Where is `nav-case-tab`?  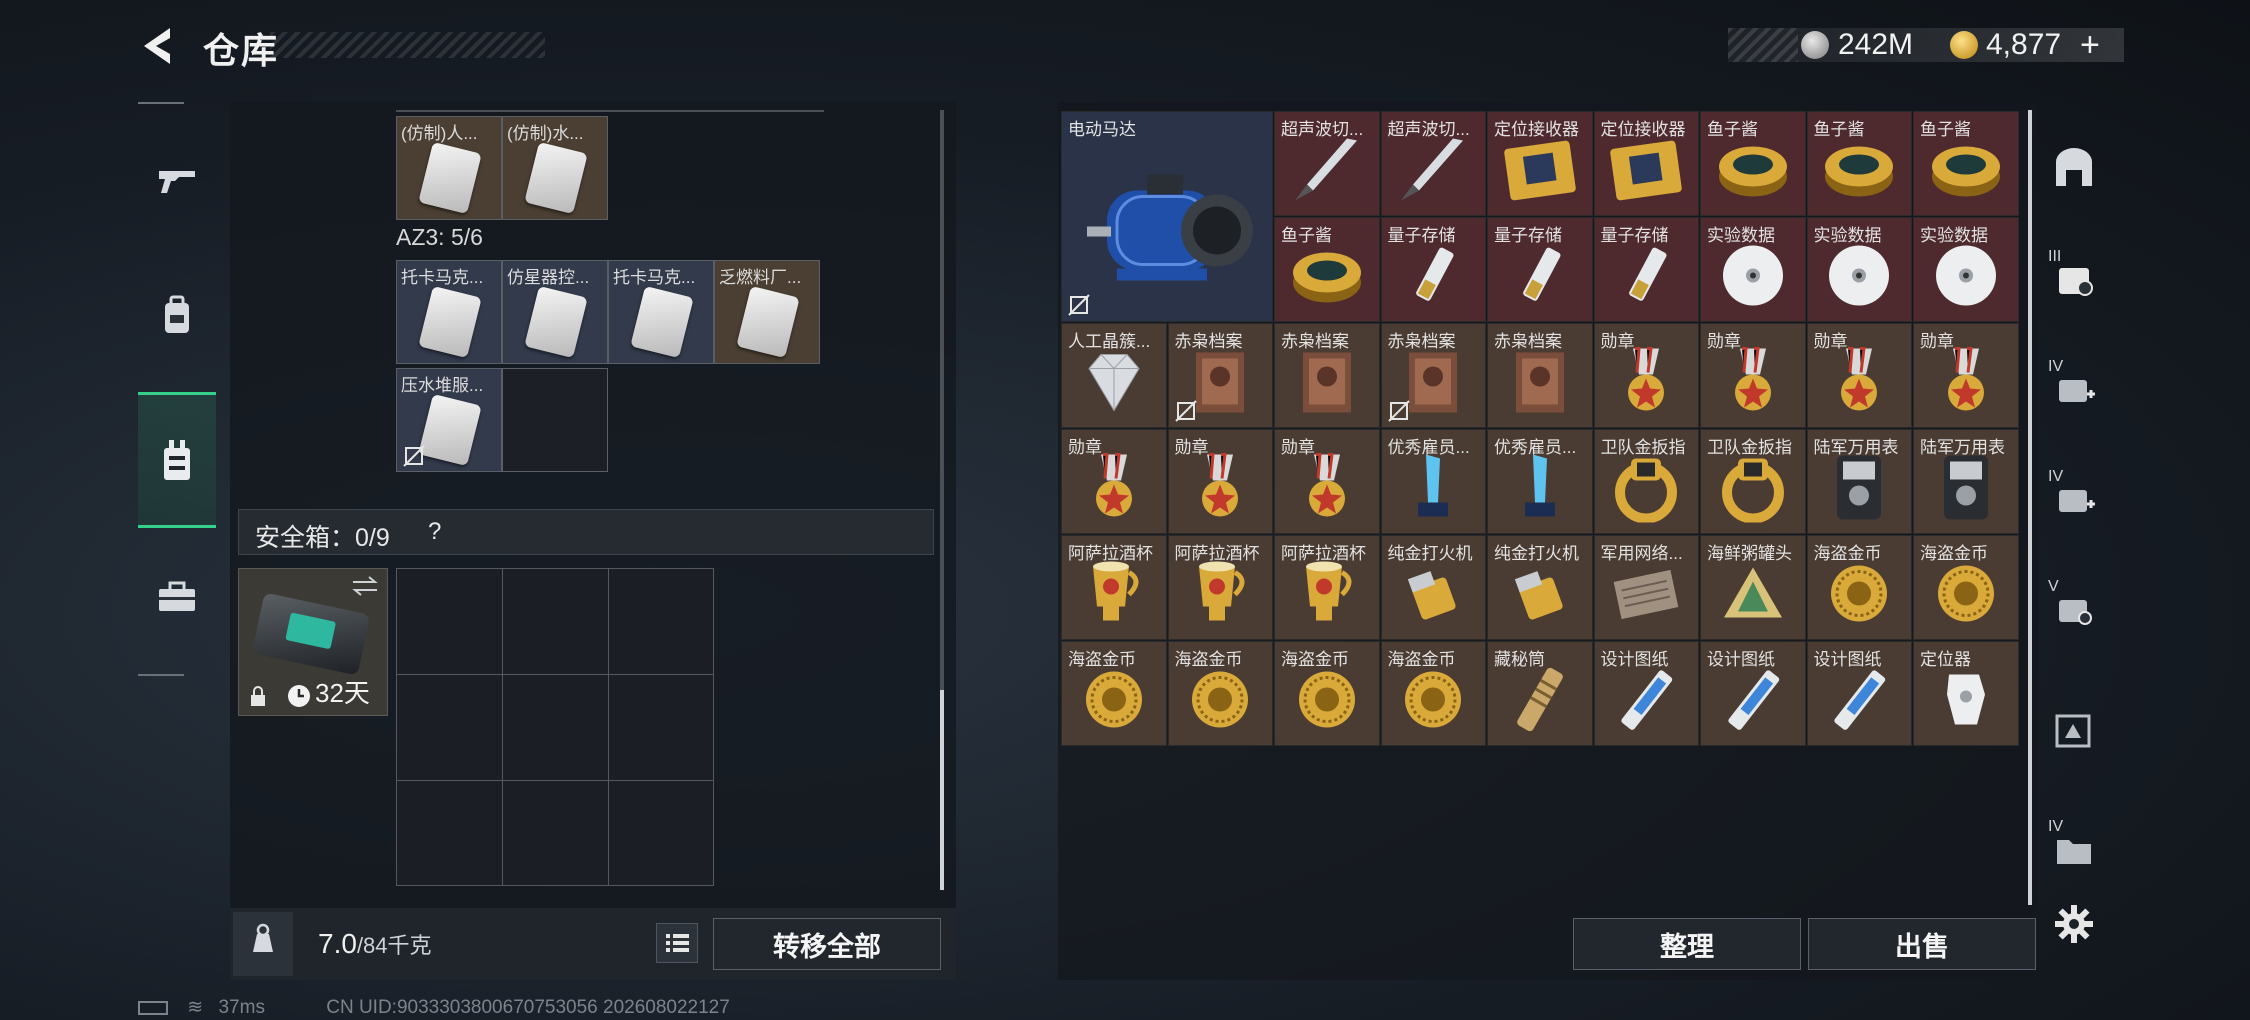
nav-case-tab is located at coordinates (177, 597).